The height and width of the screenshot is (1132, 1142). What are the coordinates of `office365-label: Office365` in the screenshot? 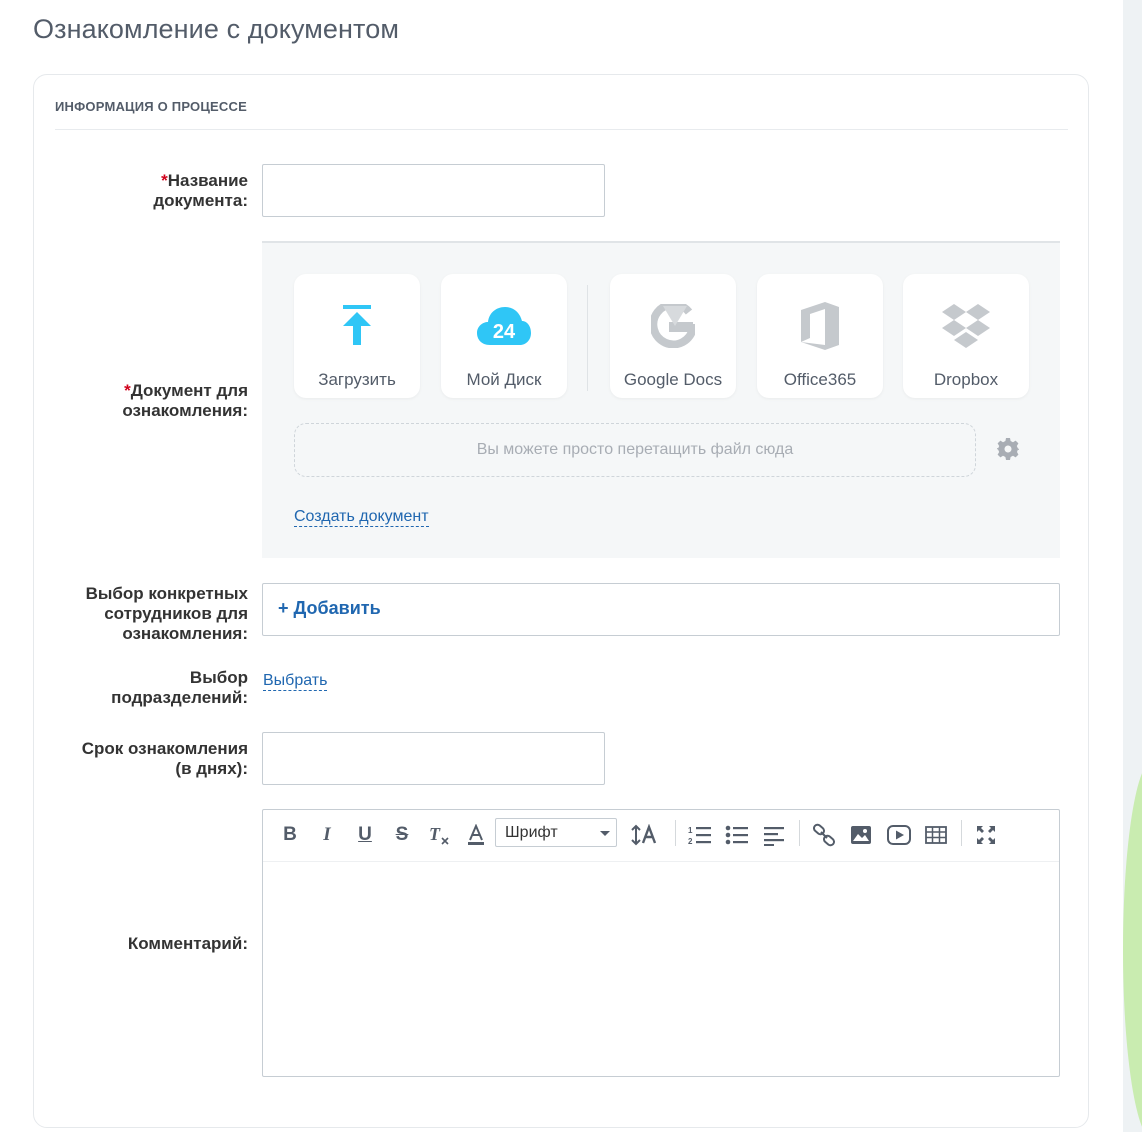 It's located at (820, 379).